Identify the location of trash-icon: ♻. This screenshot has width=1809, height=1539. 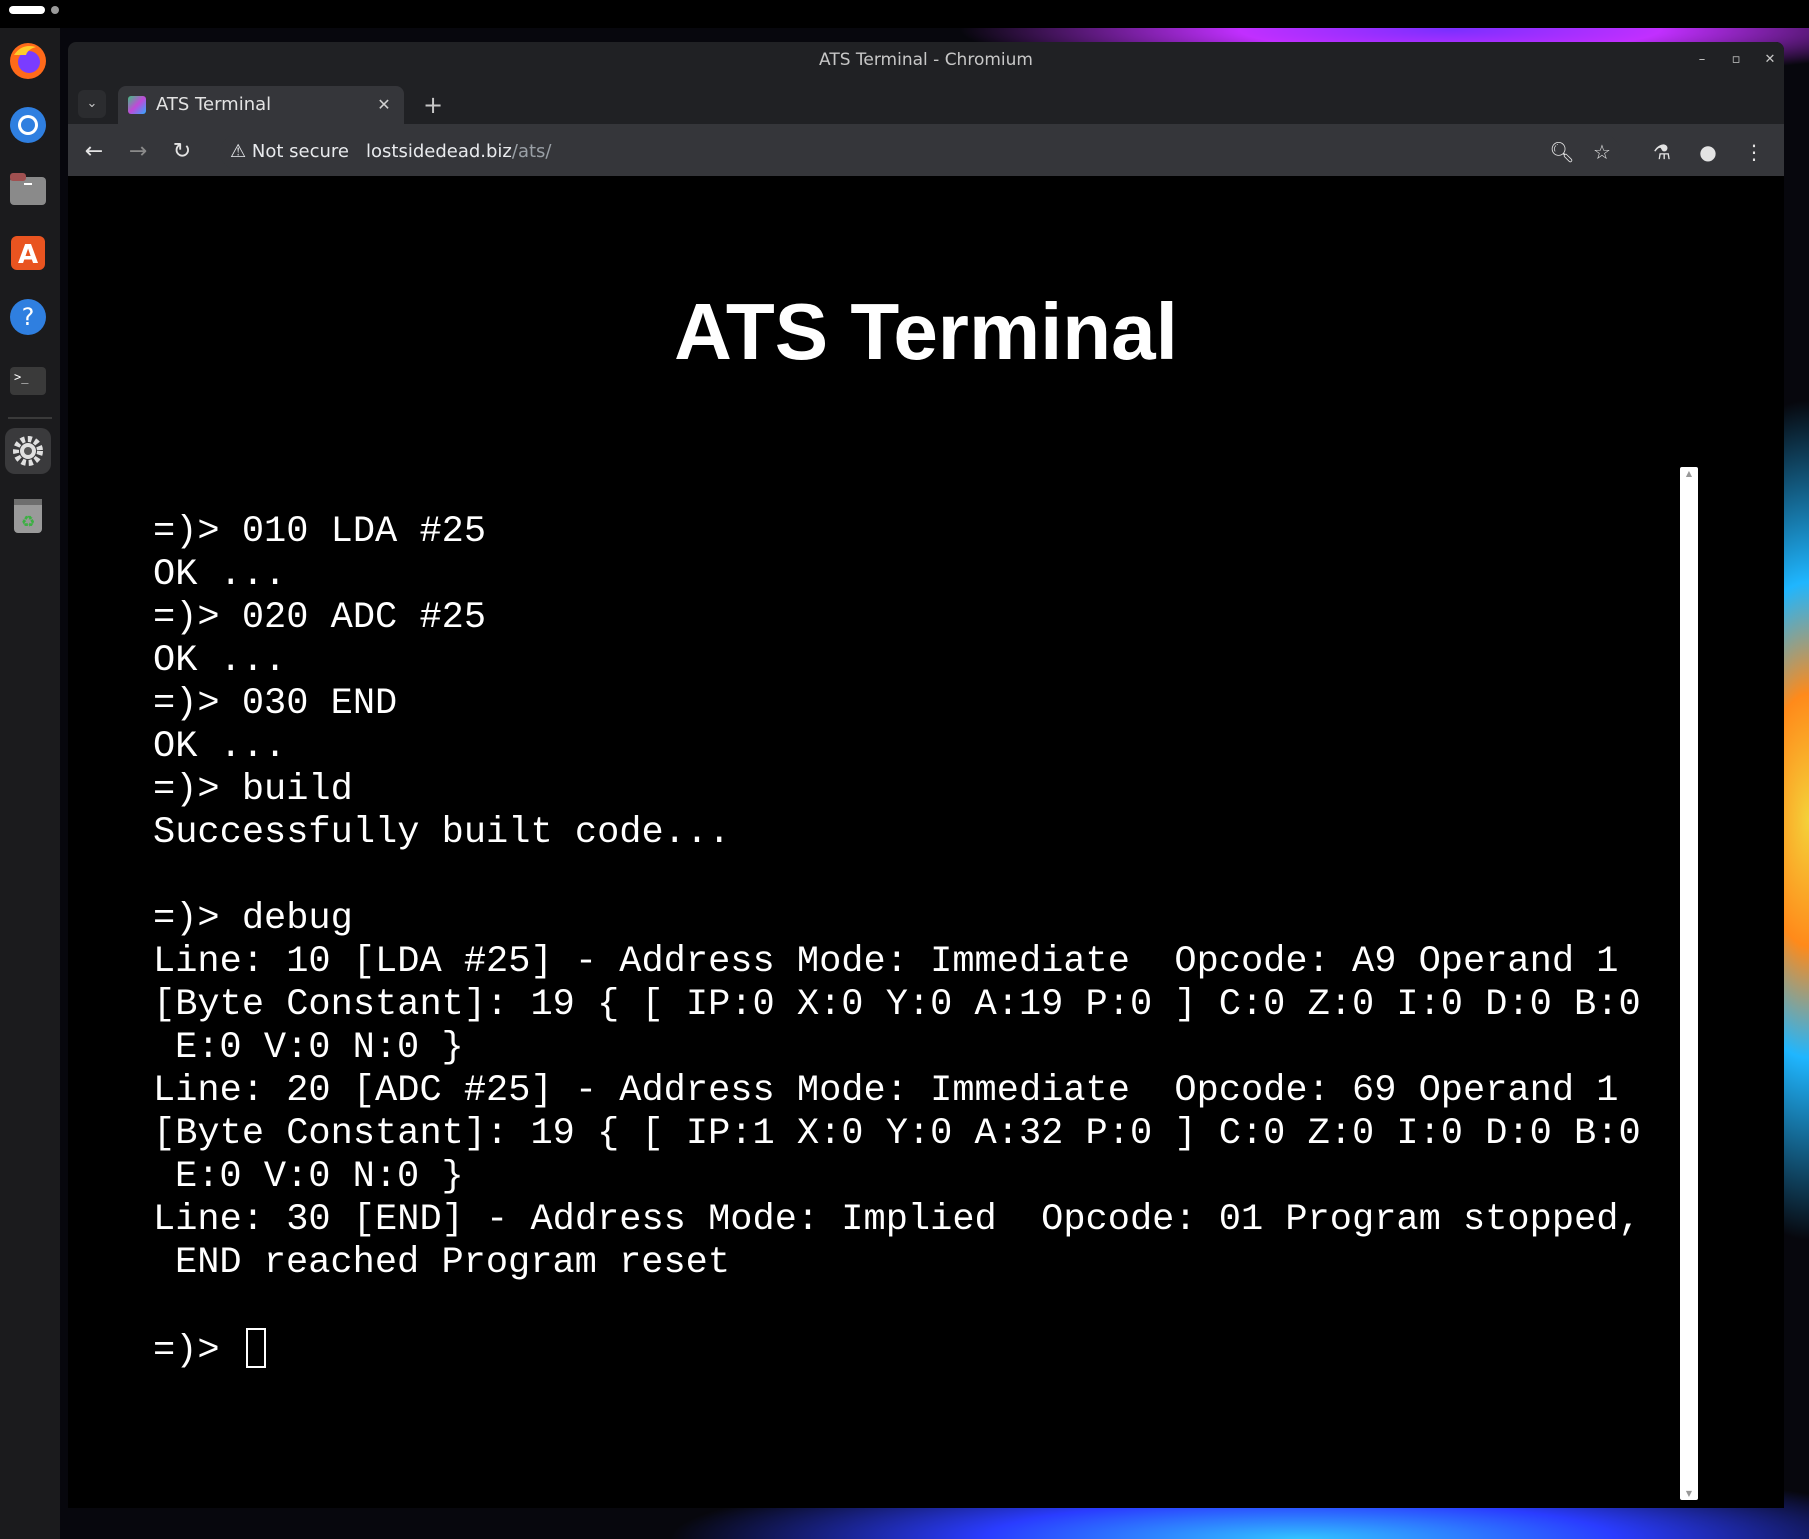
(28, 515).